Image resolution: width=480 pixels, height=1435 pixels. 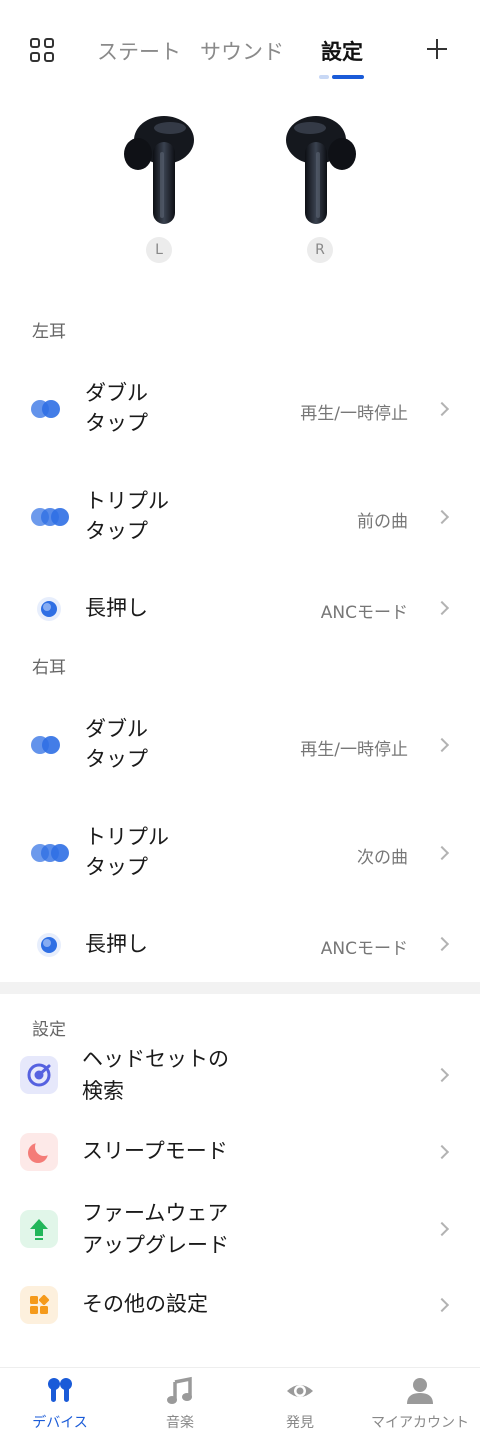 What do you see at coordinates (240, 945) in the screenshot?
I see `right-long-press-row: 長押し ANCモード` at bounding box center [240, 945].